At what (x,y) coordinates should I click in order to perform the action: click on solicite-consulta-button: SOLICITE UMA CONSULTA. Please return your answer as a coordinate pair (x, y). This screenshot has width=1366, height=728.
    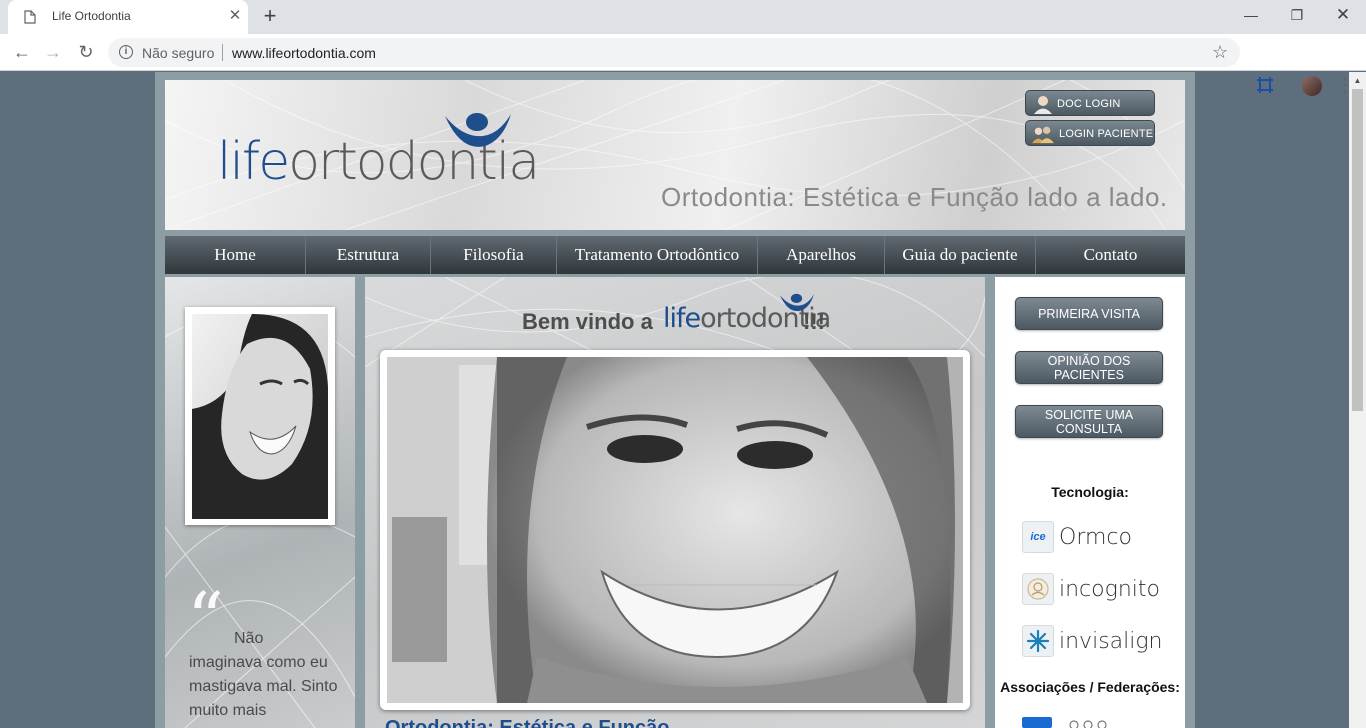
    Looking at the image, I should click on (1089, 421).